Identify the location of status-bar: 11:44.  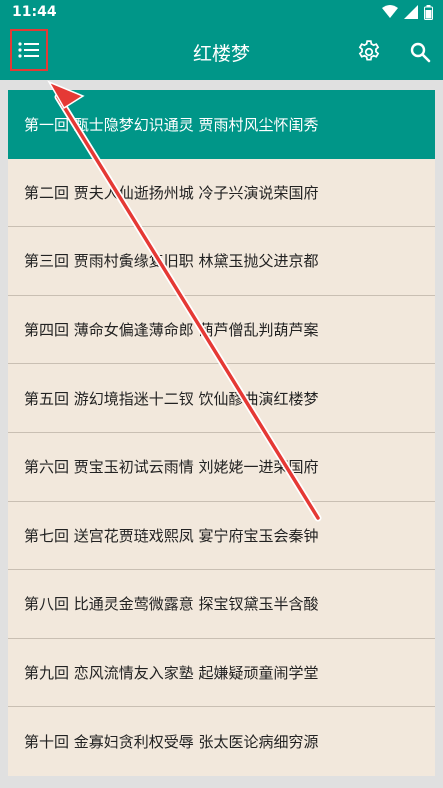
(221, 12).